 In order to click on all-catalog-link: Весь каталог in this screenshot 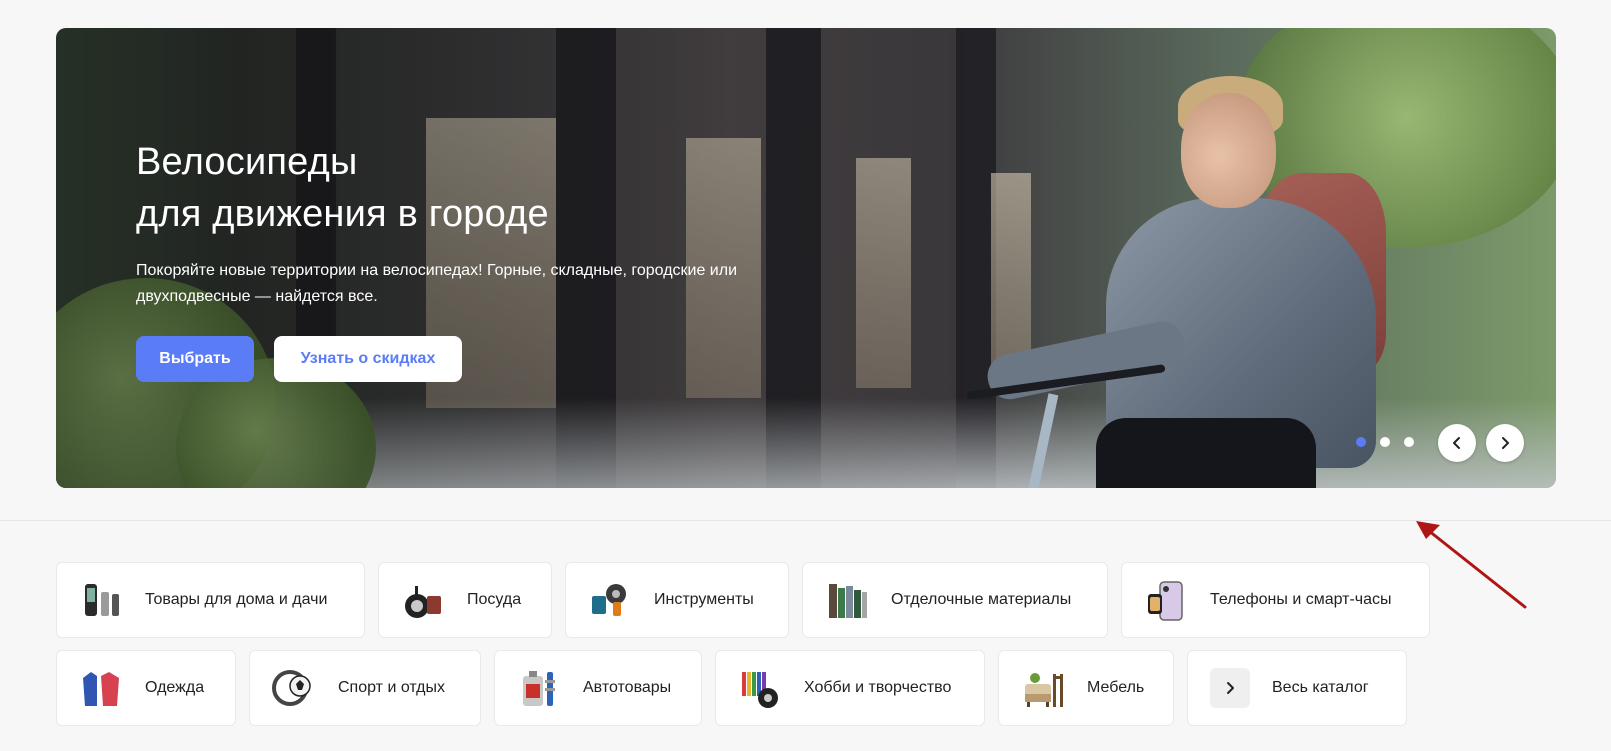, I will do `click(1297, 688)`.